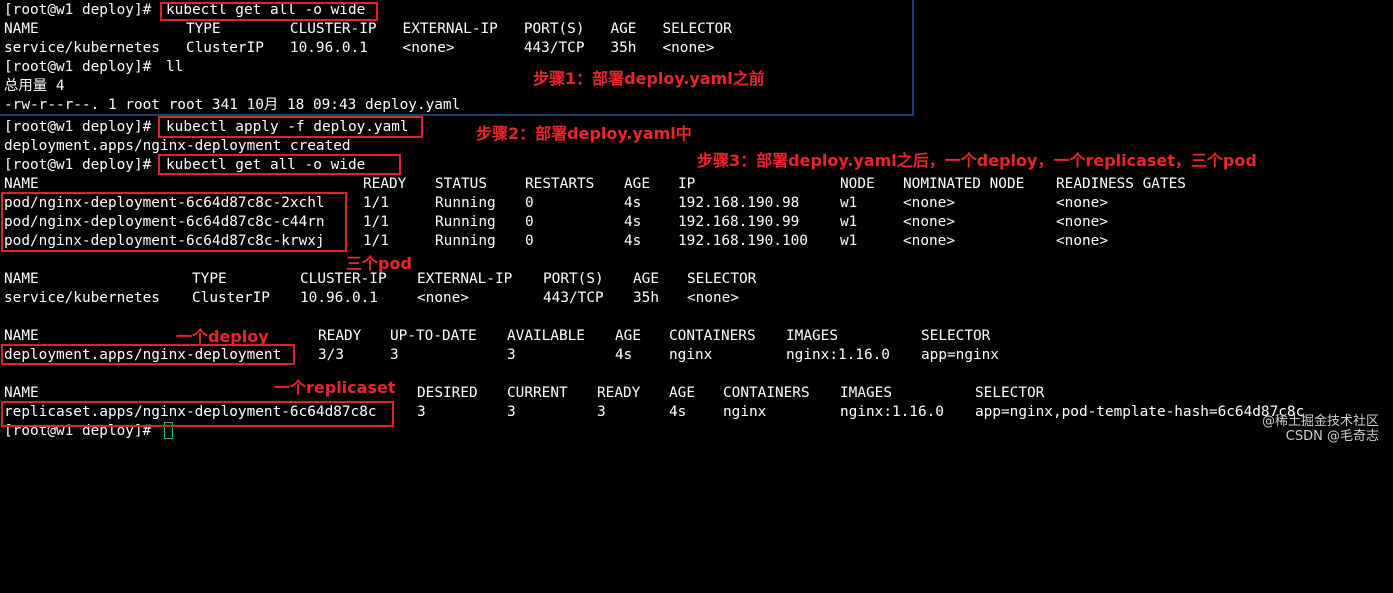 The width and height of the screenshot is (1393, 593). I want to click on rs-age: 4s, so click(678, 412).